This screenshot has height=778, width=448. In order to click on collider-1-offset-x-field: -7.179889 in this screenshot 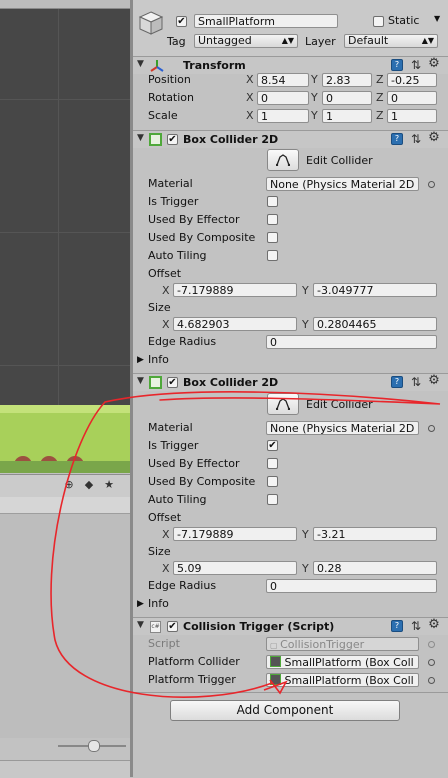, I will do `click(235, 290)`.